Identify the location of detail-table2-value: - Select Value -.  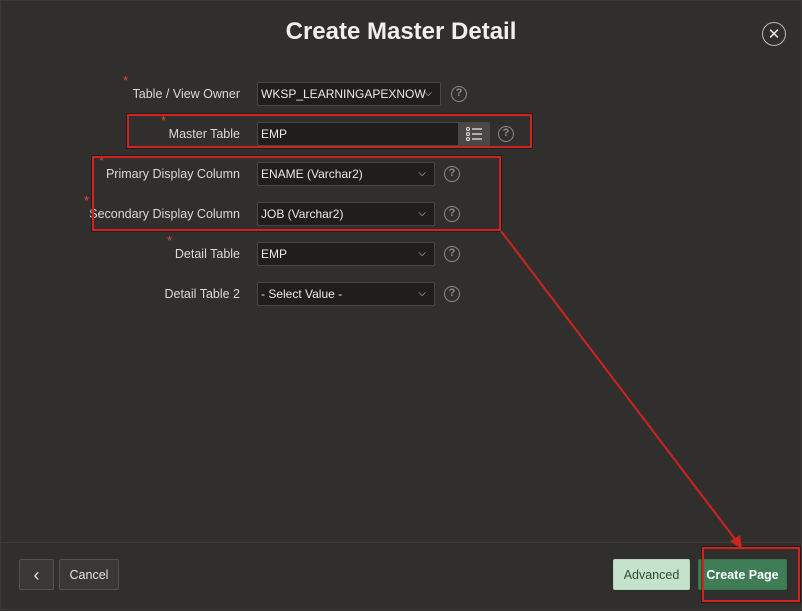
(302, 294).